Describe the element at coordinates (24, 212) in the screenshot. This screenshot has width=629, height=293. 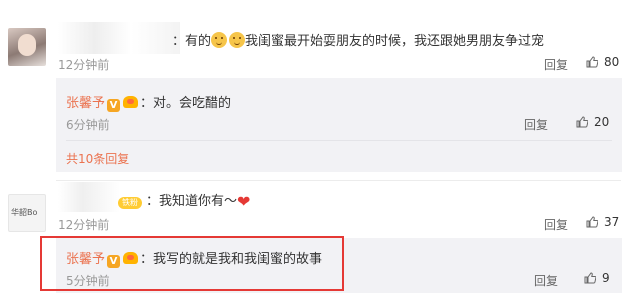
I see `avatar-2-text: 华韶Bo` at that location.